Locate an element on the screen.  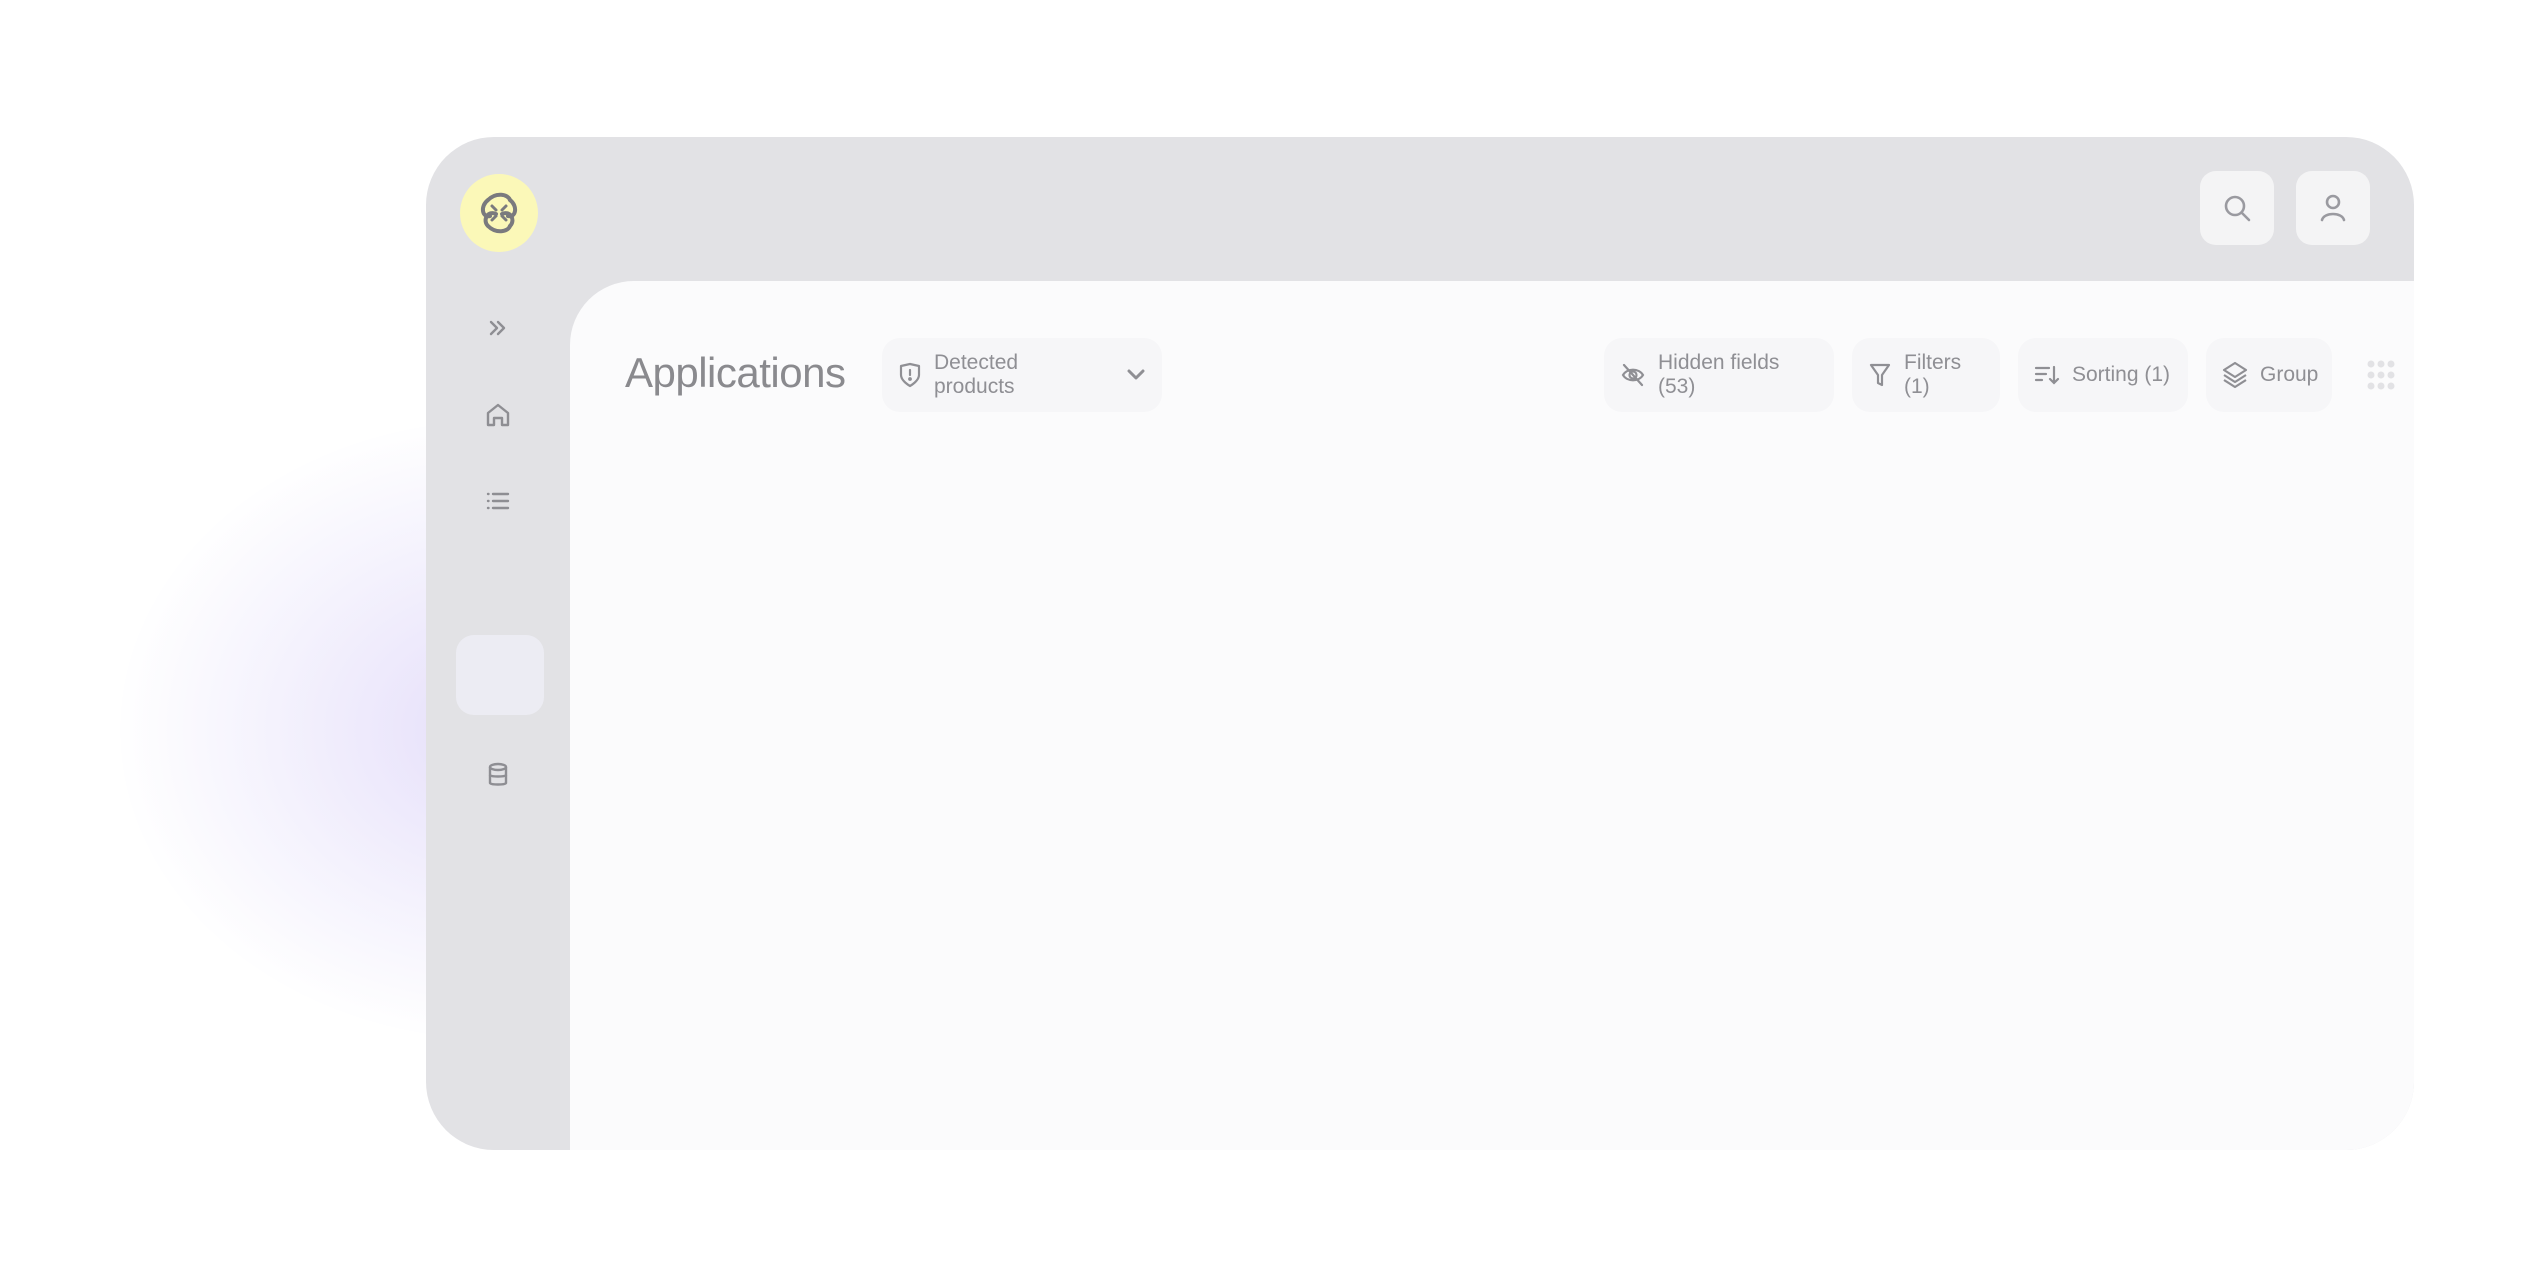
user-icon is located at coordinates (2333, 208).